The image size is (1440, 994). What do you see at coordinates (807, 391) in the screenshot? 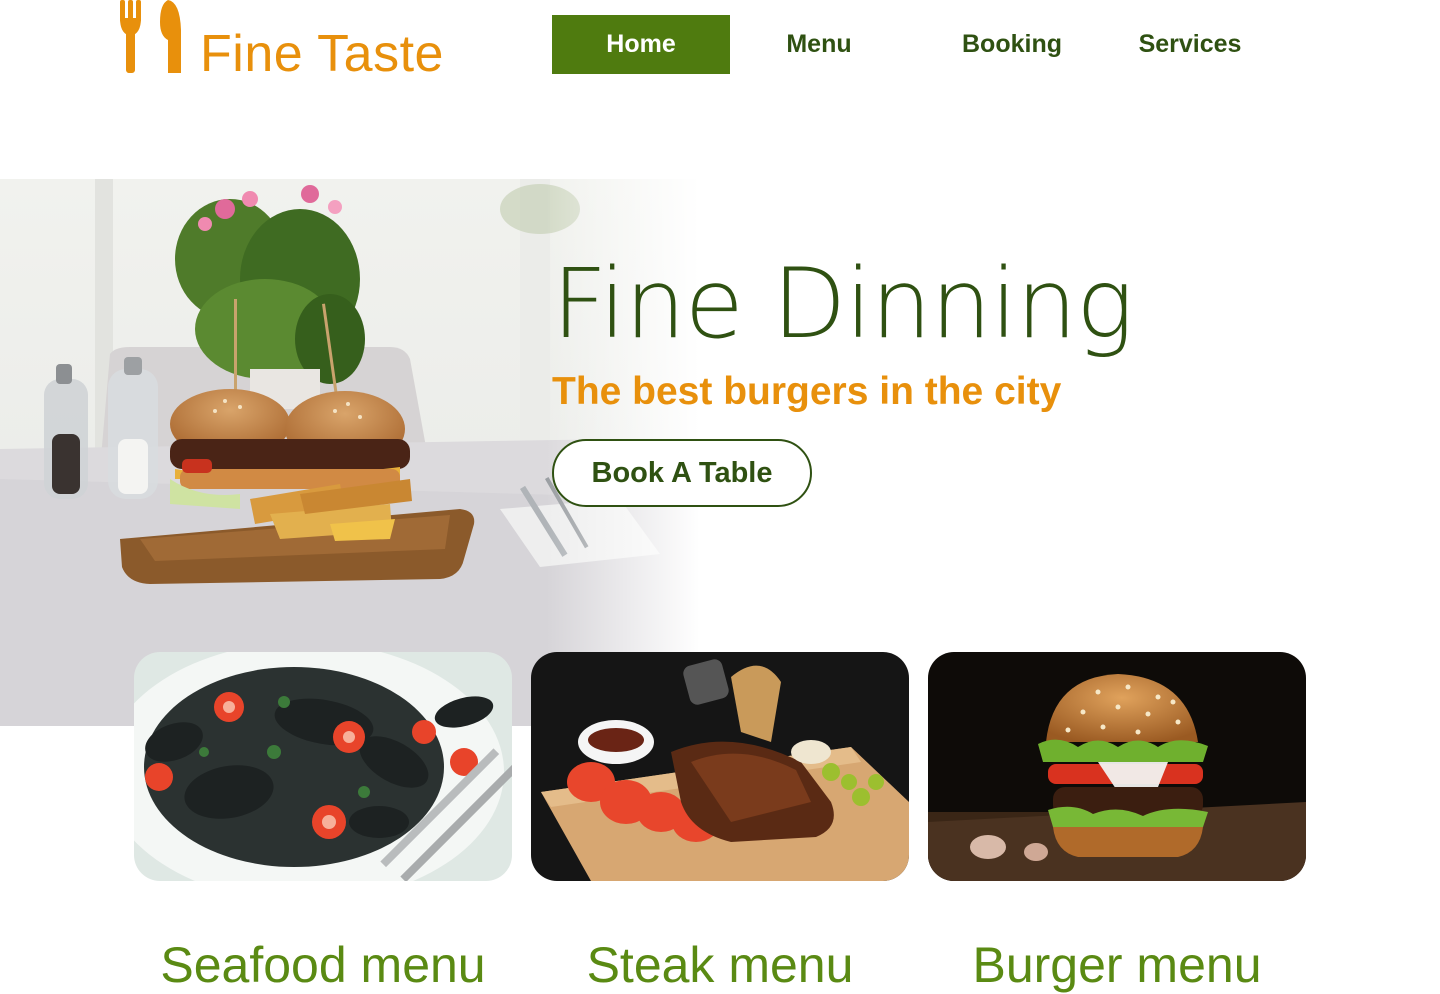
I see `hero-subtitle: The best burgers in the city` at bounding box center [807, 391].